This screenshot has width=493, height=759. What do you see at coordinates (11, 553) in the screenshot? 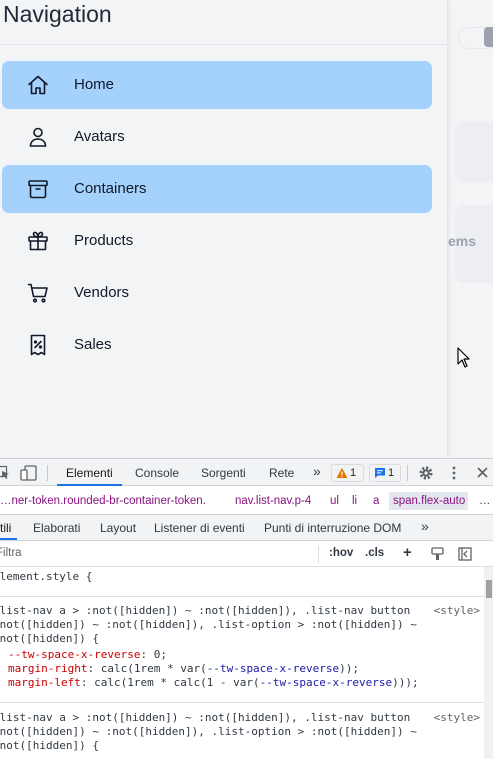
I see `filter-input: Filtra` at bounding box center [11, 553].